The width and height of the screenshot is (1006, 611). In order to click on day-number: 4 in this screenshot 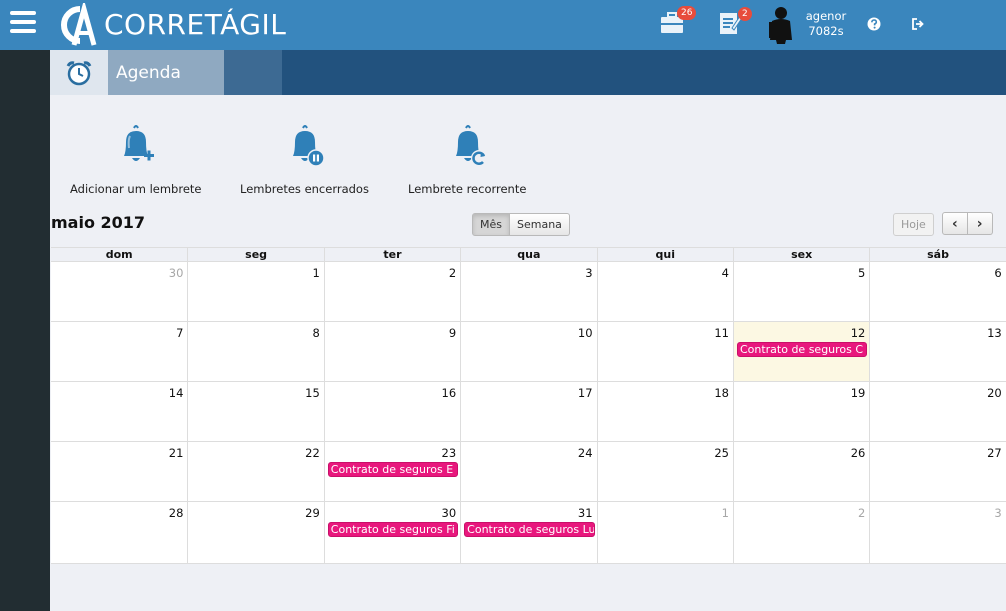, I will do `click(725, 273)`.